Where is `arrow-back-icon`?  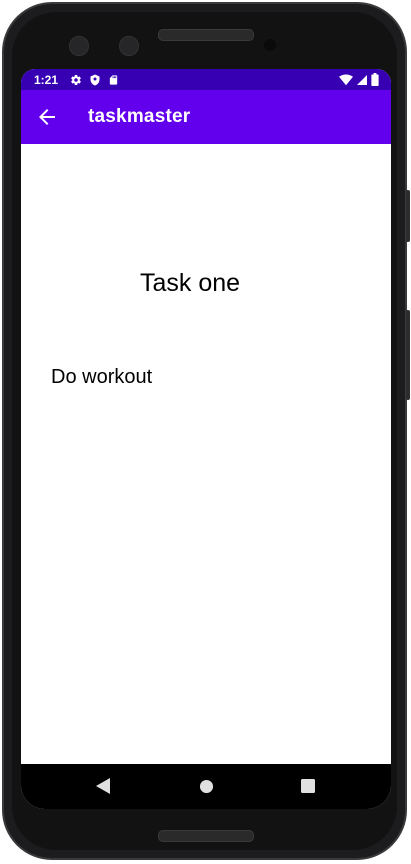
arrow-back-icon is located at coordinates (47, 117).